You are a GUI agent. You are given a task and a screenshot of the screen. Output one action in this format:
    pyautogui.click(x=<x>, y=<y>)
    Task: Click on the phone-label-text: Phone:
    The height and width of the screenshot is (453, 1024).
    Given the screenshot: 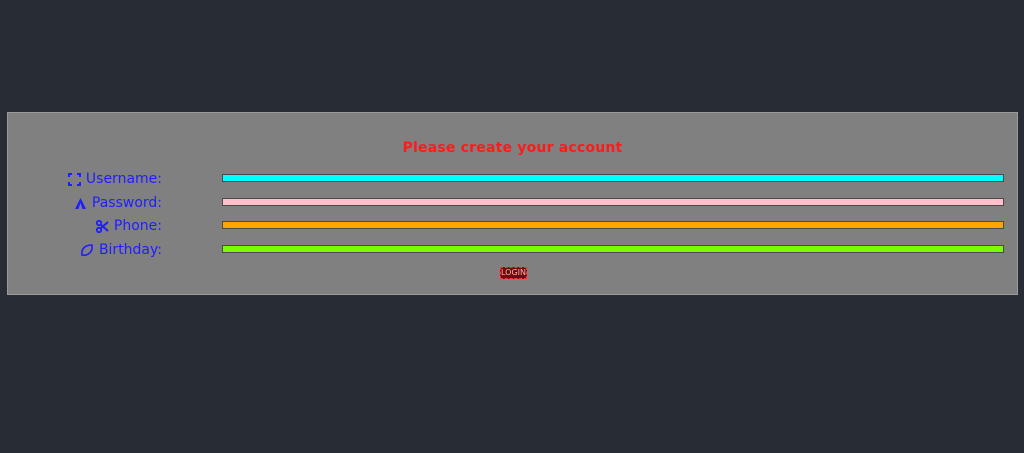 What is the action you would take?
    pyautogui.click(x=137, y=226)
    